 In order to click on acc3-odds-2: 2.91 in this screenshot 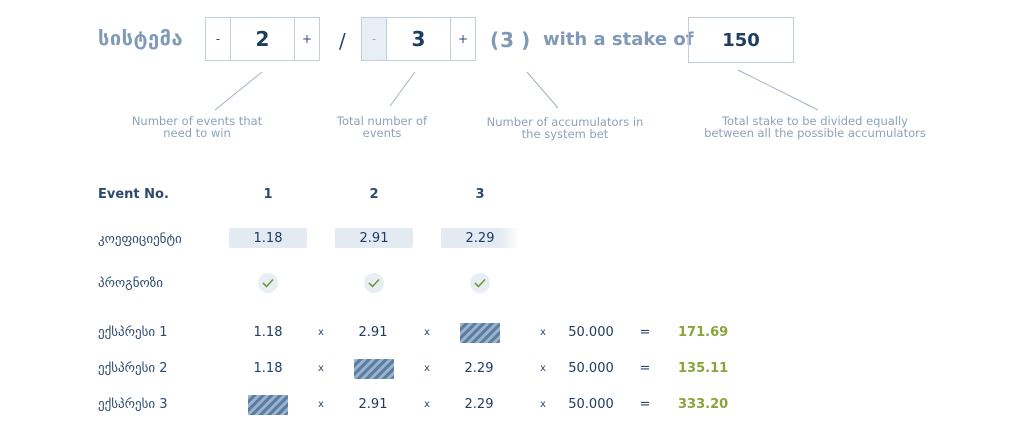, I will do `click(373, 404)`.